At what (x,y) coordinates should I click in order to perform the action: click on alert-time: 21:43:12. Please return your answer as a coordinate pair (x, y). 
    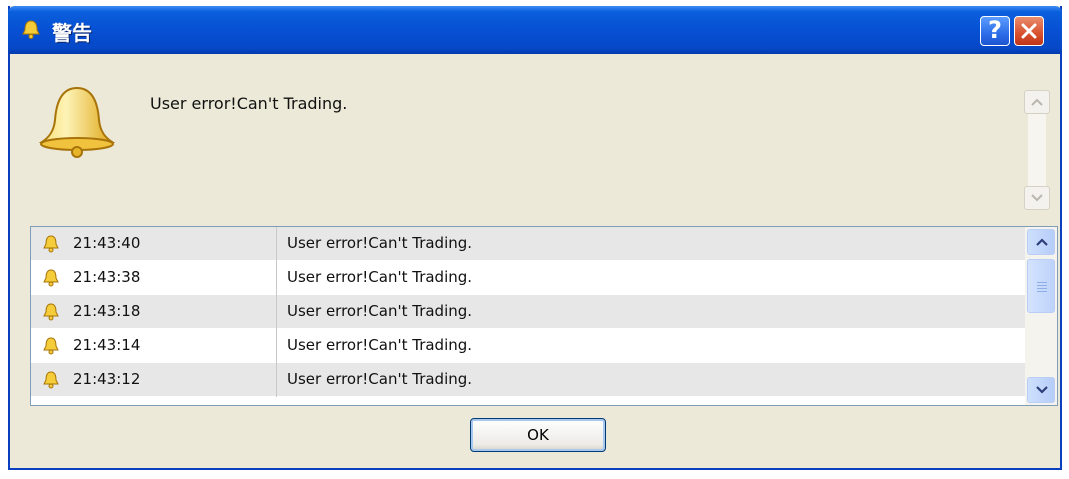
    Looking at the image, I should click on (107, 379).